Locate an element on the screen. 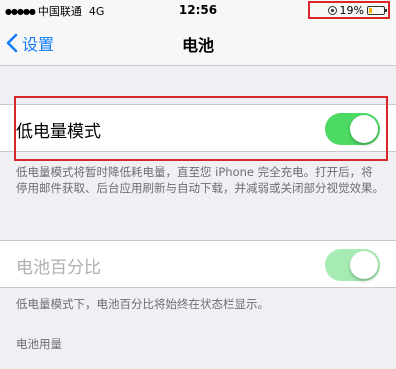  page-title: 电池 is located at coordinates (197, 45).